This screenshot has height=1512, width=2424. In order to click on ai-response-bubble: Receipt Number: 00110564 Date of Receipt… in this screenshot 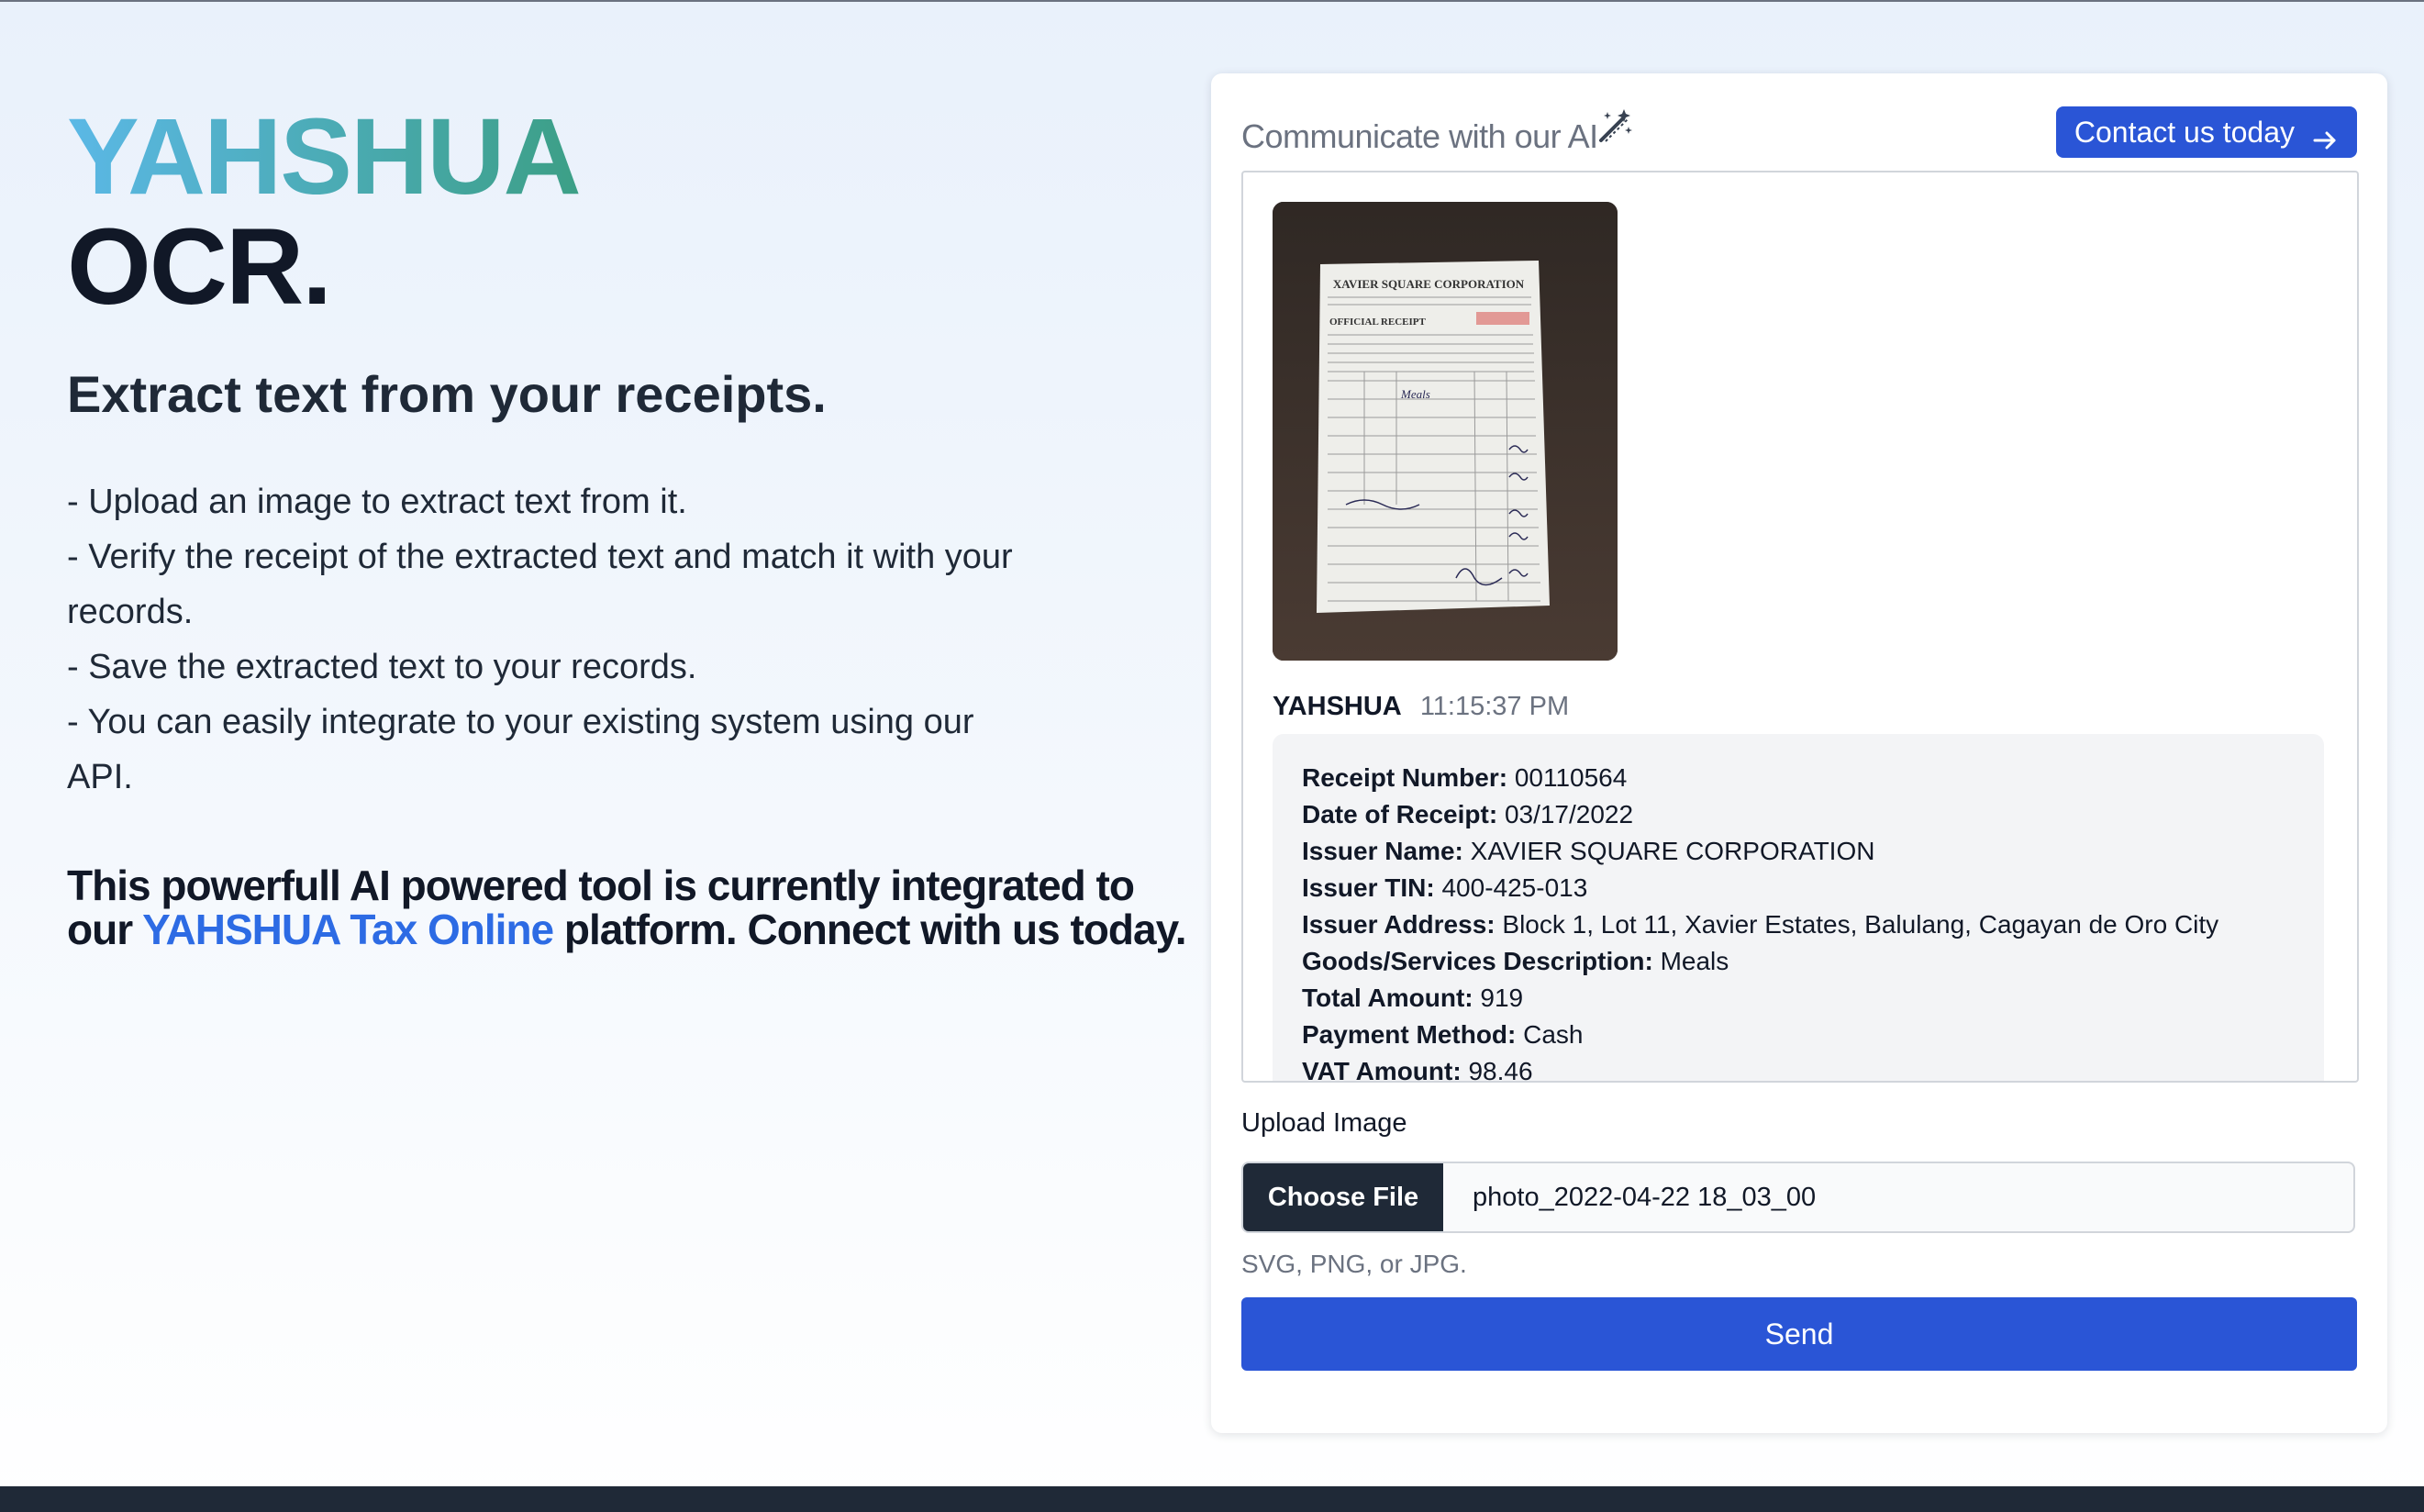, I will do `click(1798, 909)`.